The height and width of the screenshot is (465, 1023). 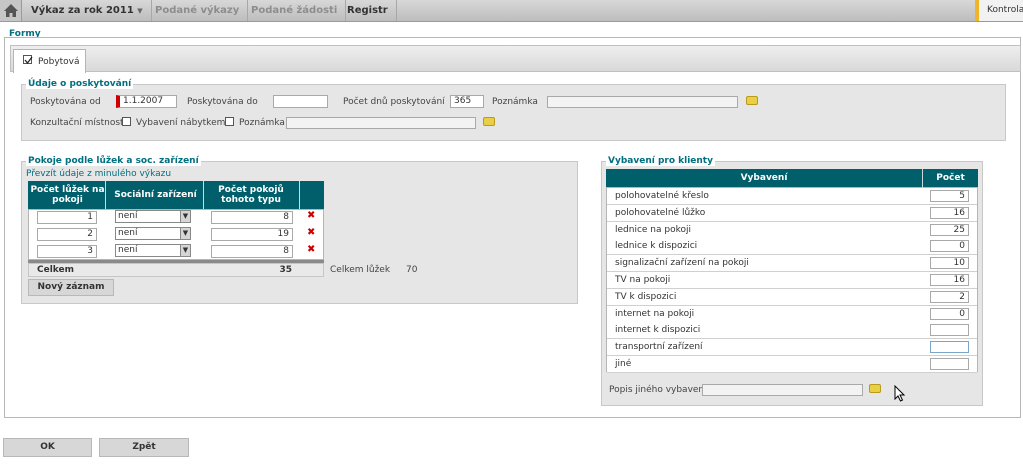 What do you see at coordinates (368, 10) in the screenshot?
I see `tab-registry: Registr` at bounding box center [368, 10].